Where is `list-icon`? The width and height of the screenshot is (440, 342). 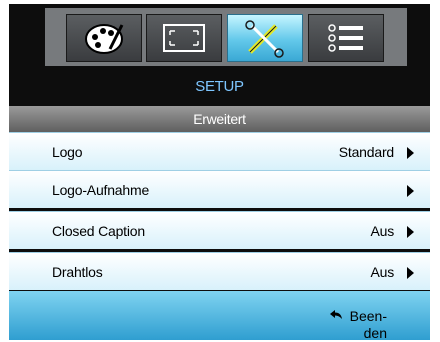
list-icon is located at coordinates (345, 38).